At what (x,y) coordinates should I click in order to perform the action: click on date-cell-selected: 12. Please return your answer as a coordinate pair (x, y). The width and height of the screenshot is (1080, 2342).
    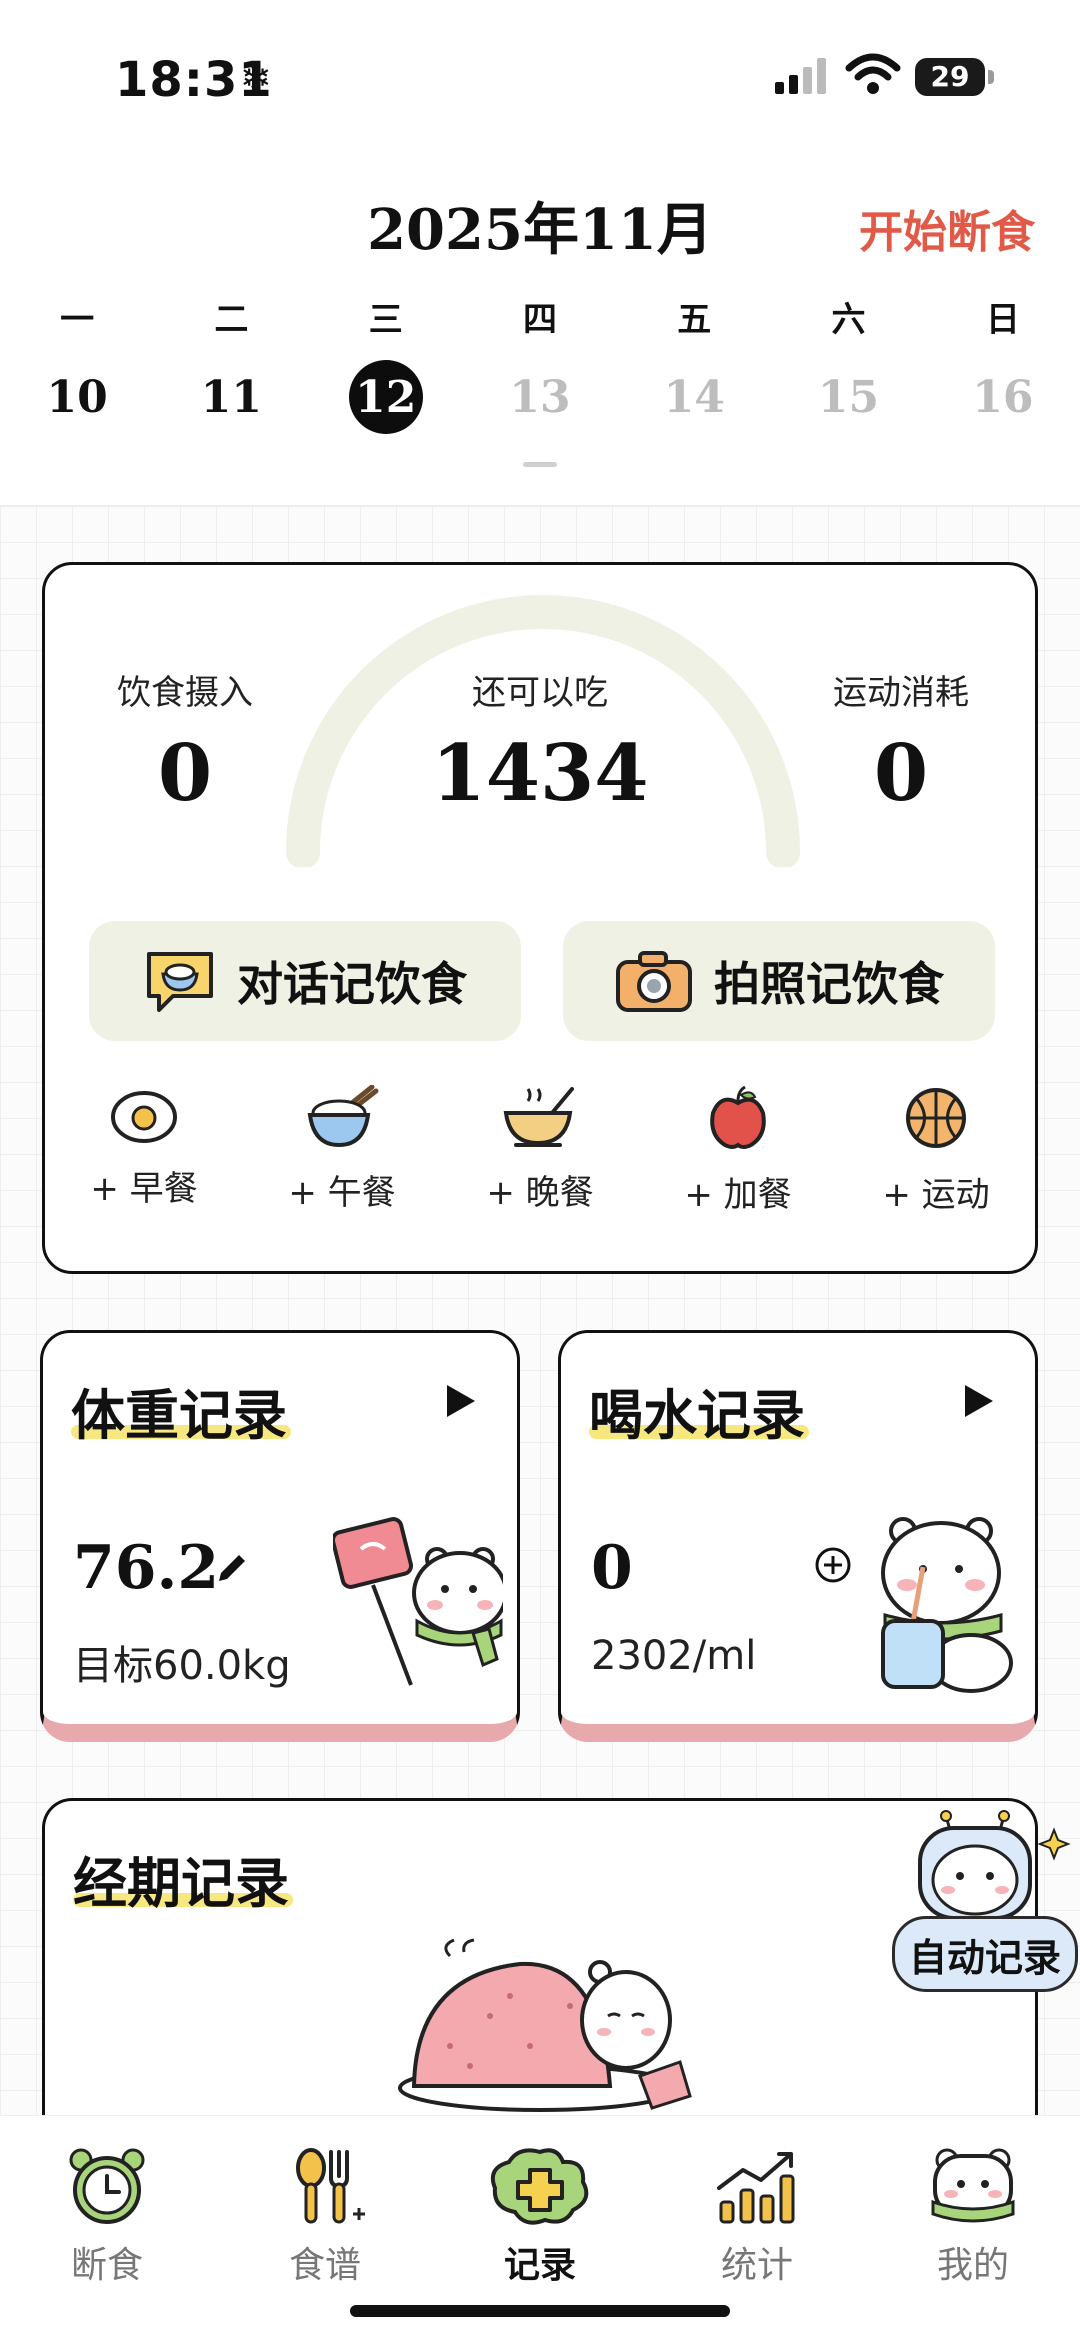
    Looking at the image, I should click on (386, 397).